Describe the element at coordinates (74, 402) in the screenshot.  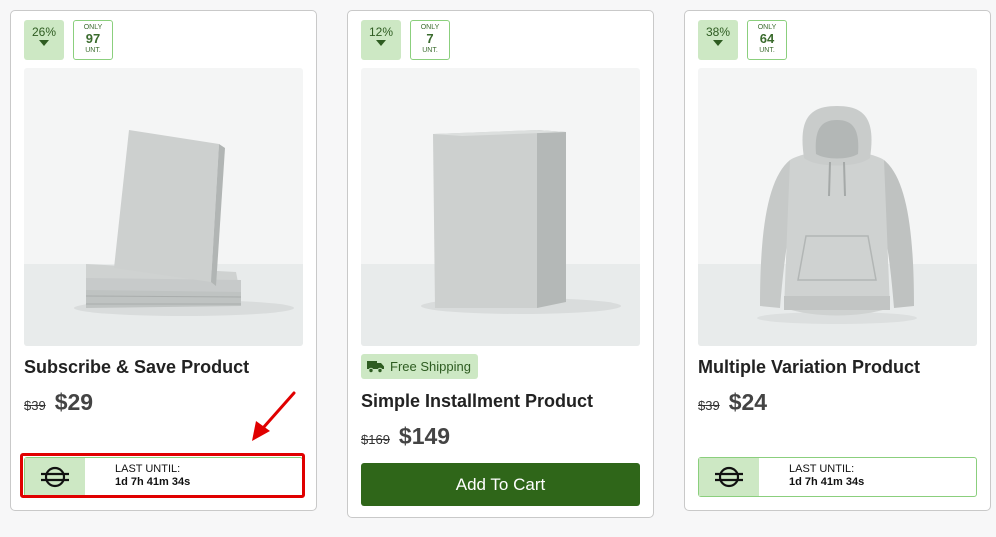
I see `sale-price: $29` at that location.